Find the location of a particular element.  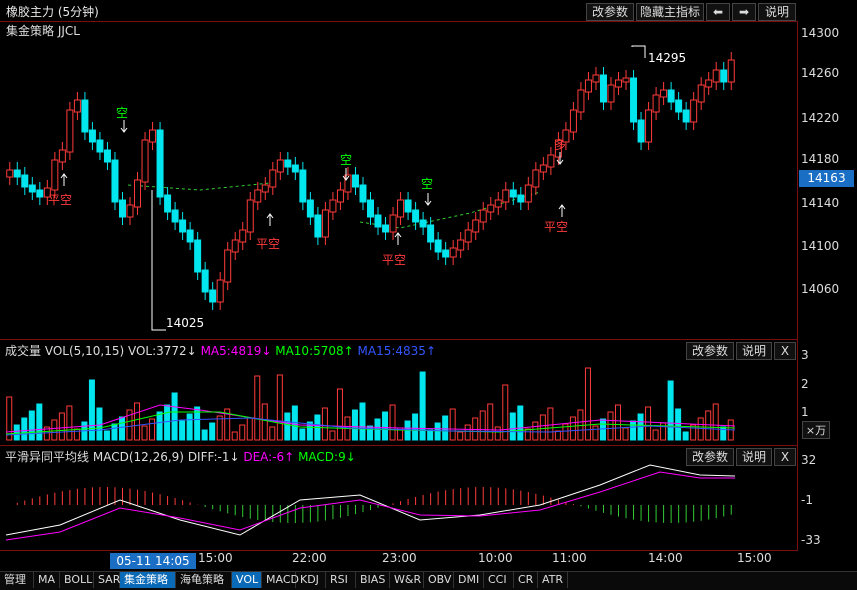

tab-vol: VOL is located at coordinates (247, 580).